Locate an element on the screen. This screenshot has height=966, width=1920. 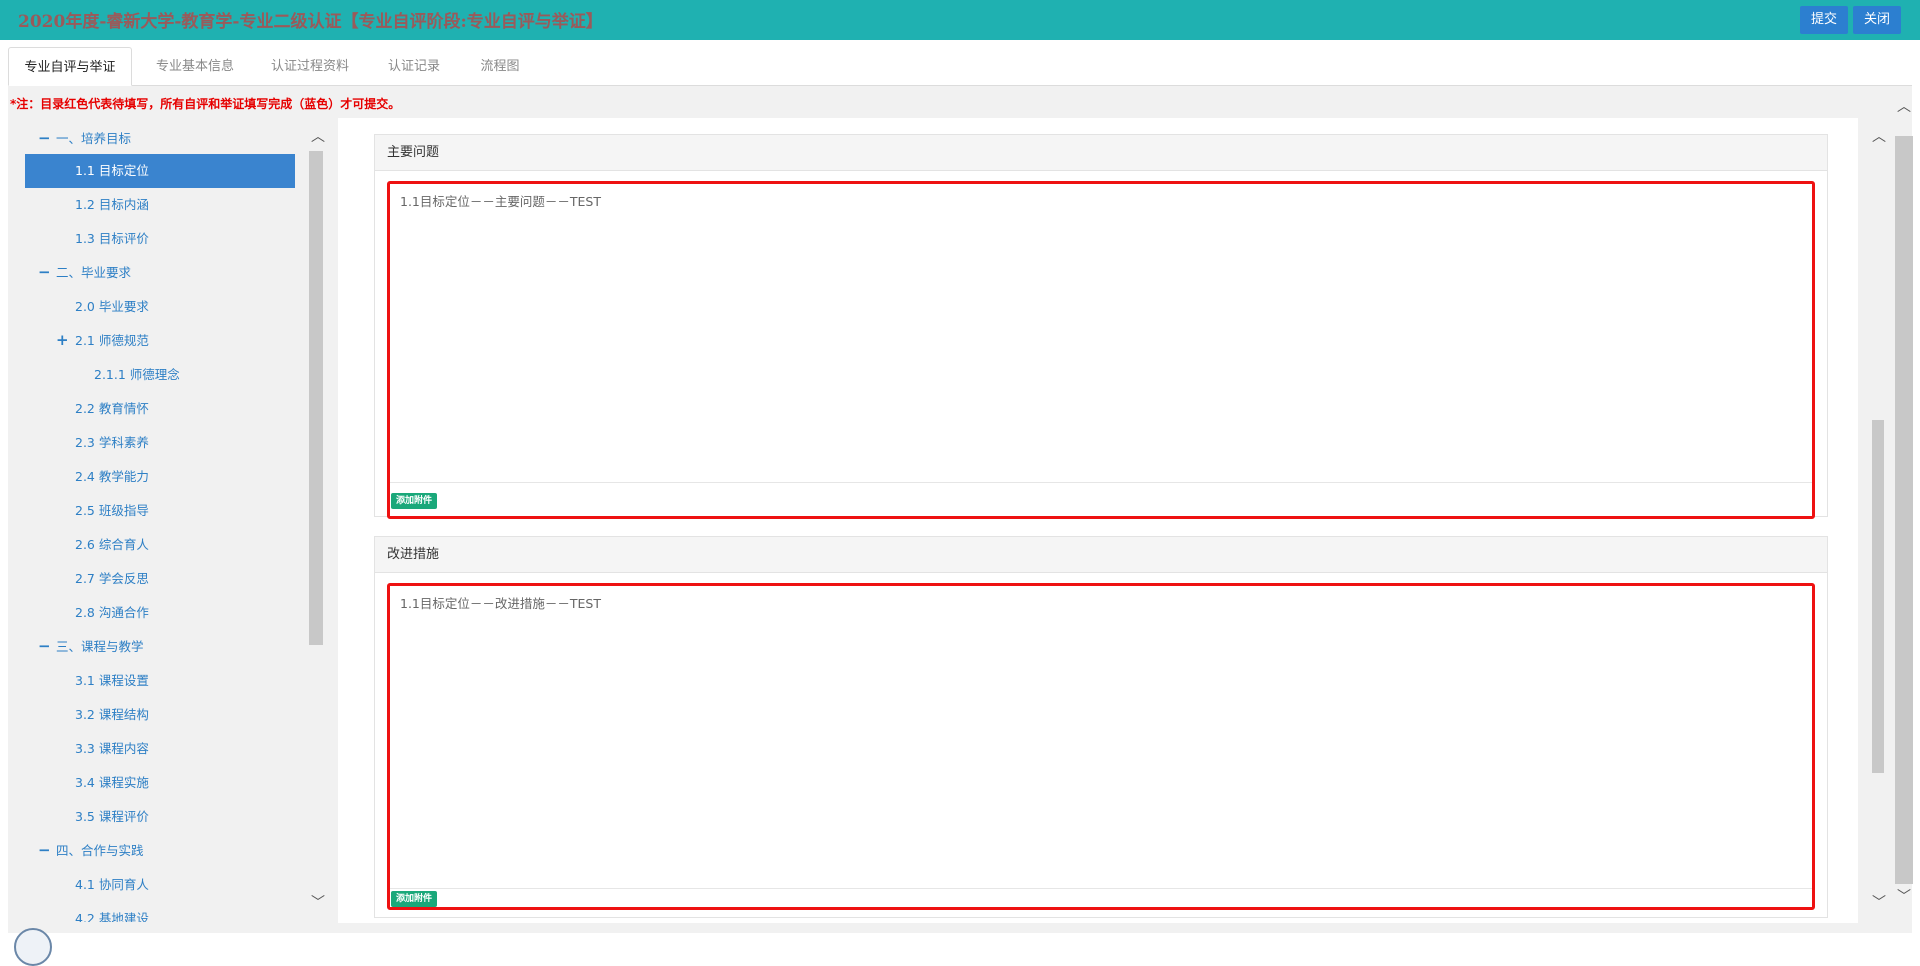
tree-item-2-4: 2.4 教学能力 is located at coordinates (112, 477).